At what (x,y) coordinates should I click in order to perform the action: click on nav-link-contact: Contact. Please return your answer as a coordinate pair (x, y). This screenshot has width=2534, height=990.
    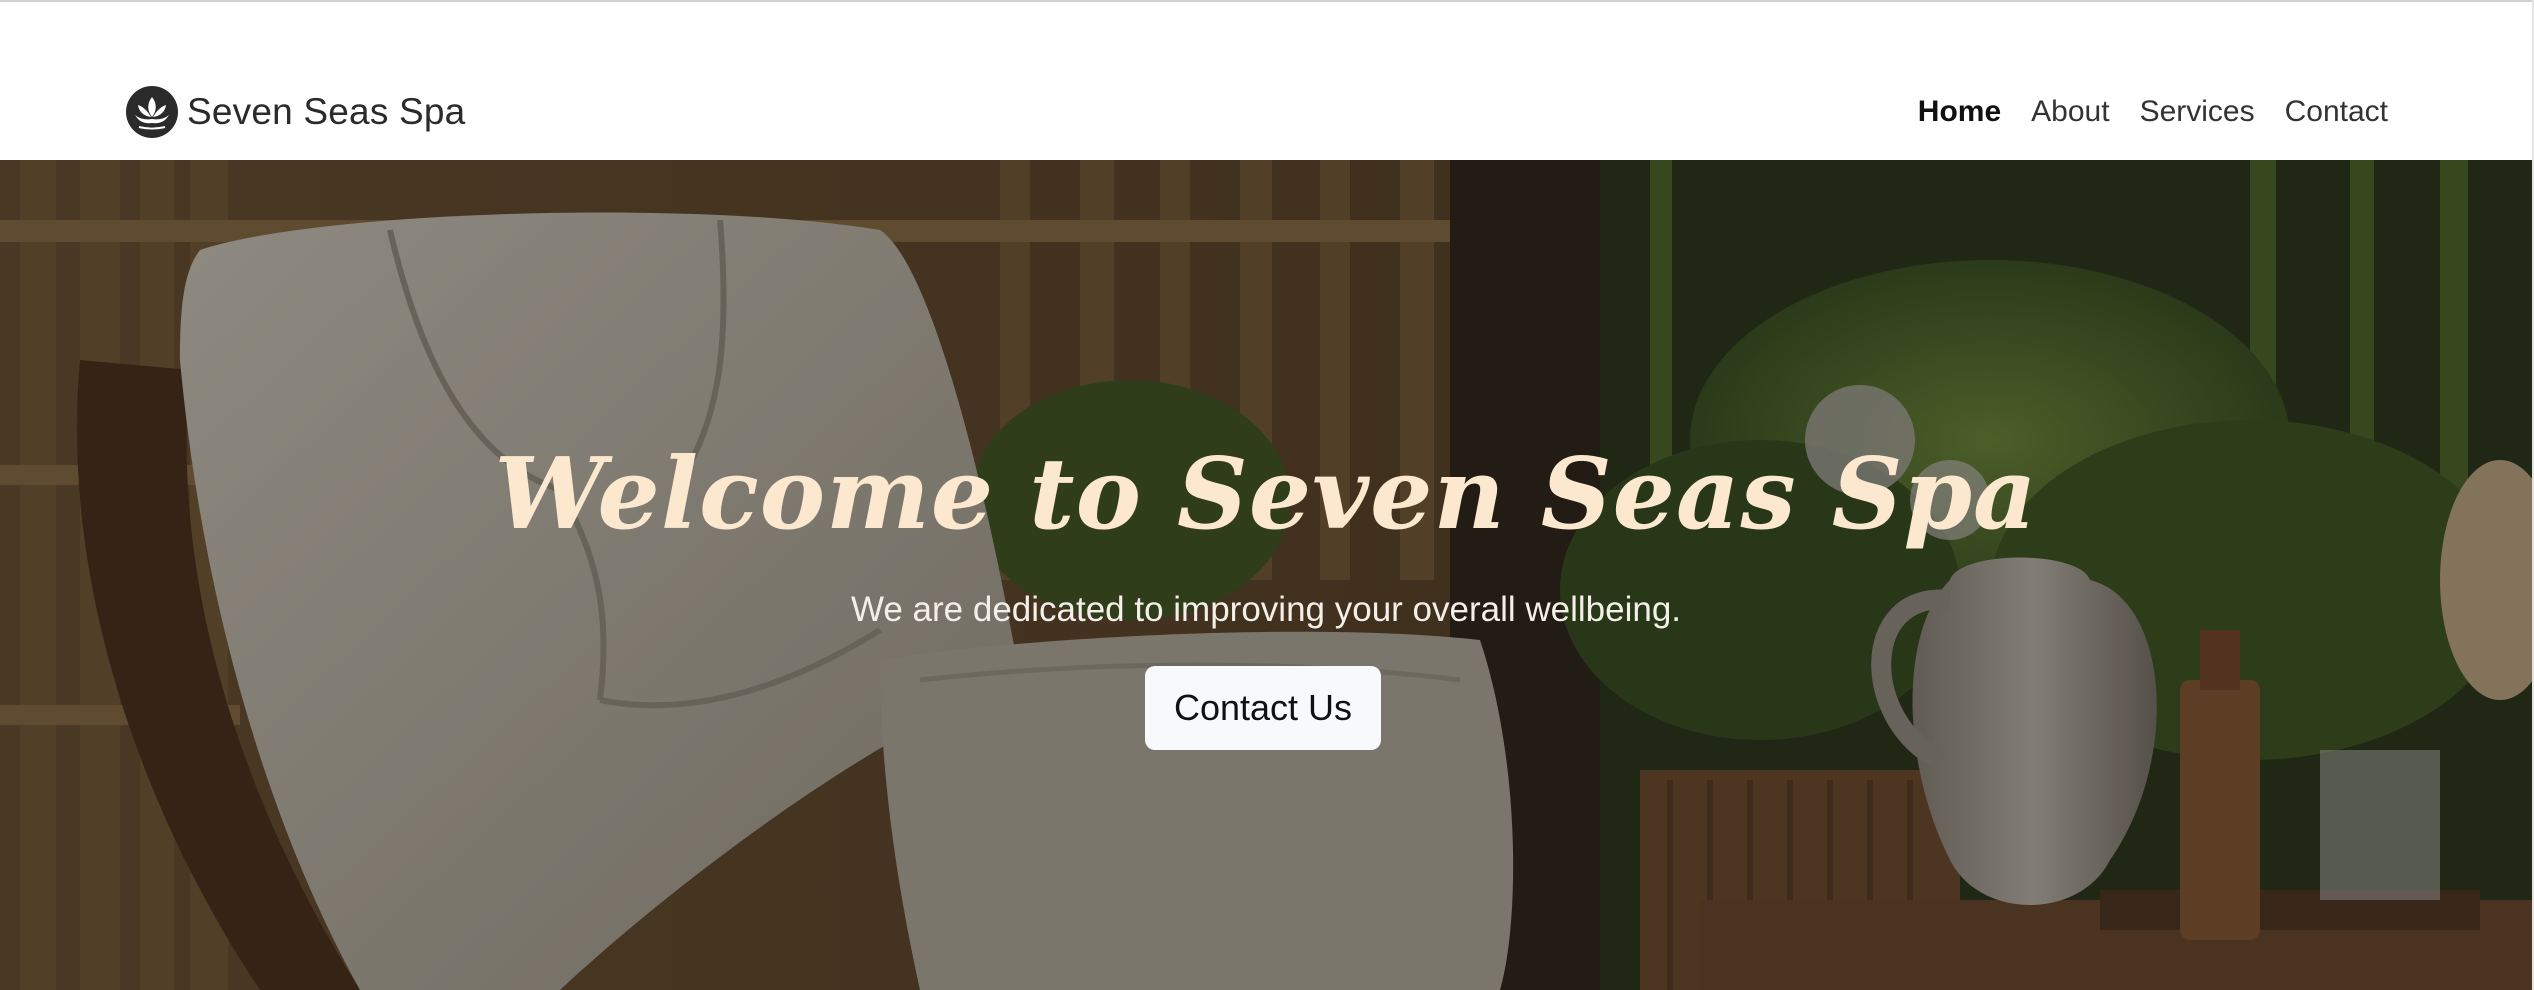
    Looking at the image, I should click on (2336, 111).